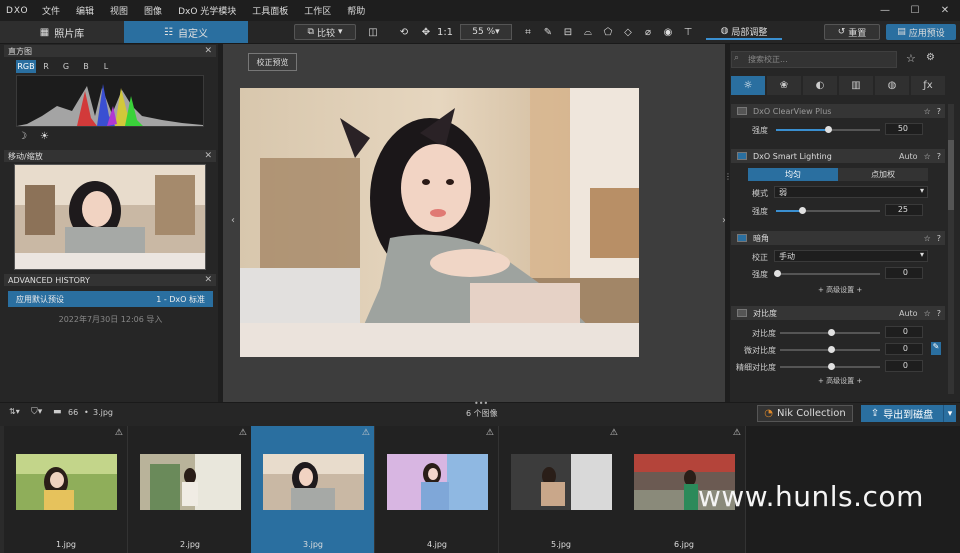  Describe the element at coordinates (840, 381) in the screenshot. I see `contrast-advanced-link: + 高级设置 +` at that location.